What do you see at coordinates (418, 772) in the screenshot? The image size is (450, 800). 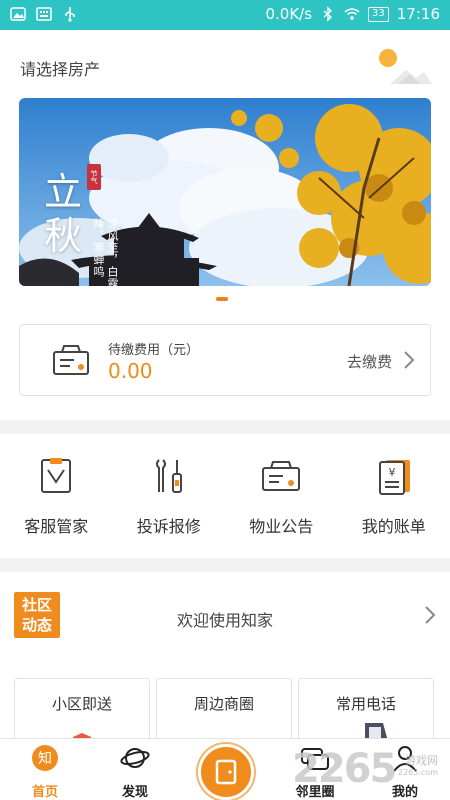 I see `watermark-url: 2265.com` at bounding box center [418, 772].